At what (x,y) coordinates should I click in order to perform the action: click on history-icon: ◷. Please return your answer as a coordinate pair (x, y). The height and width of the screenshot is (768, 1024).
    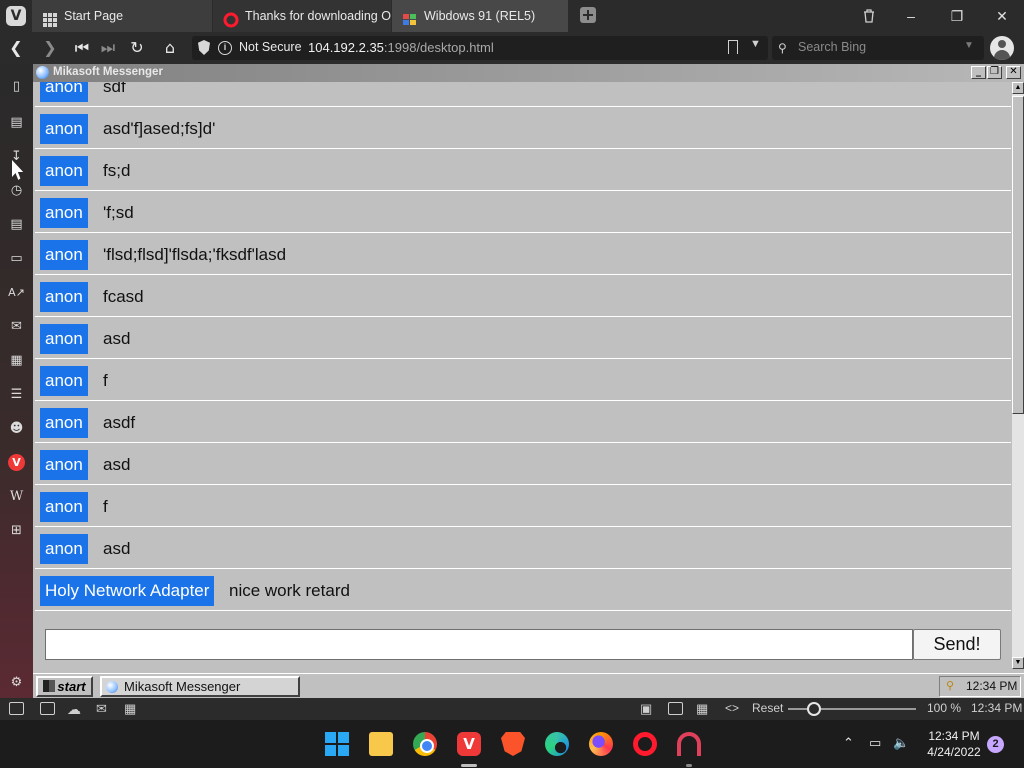
    Looking at the image, I should click on (16, 190).